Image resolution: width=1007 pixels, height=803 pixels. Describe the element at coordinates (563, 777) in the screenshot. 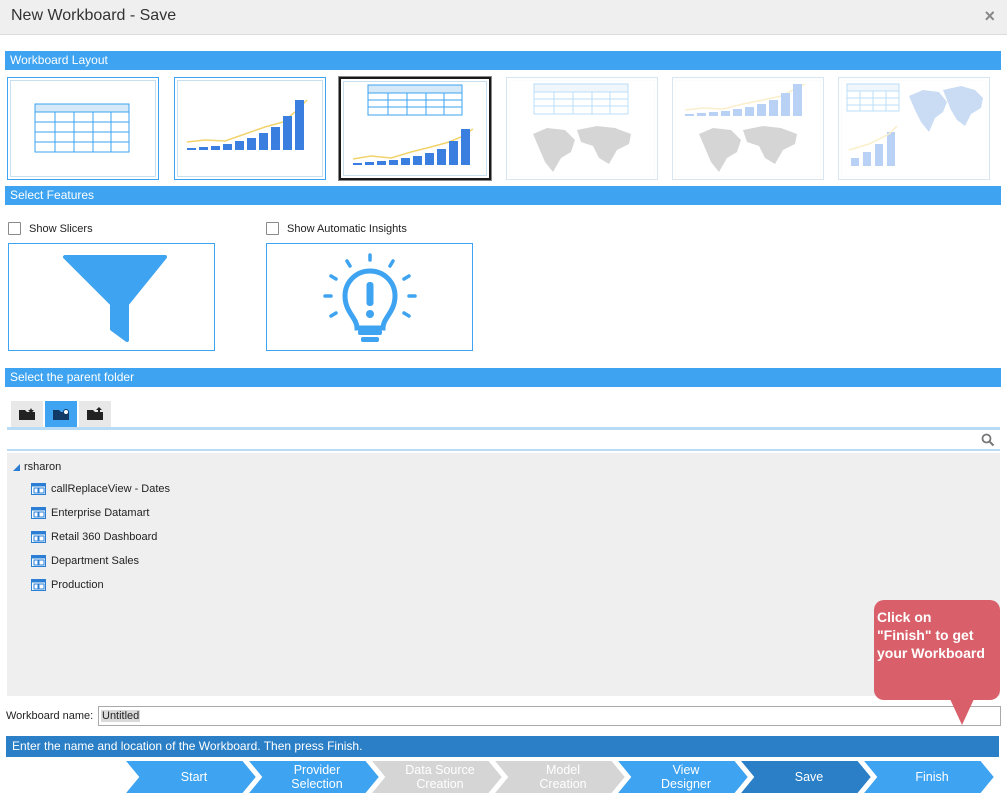

I see `step-model-creation: Model Creation` at that location.